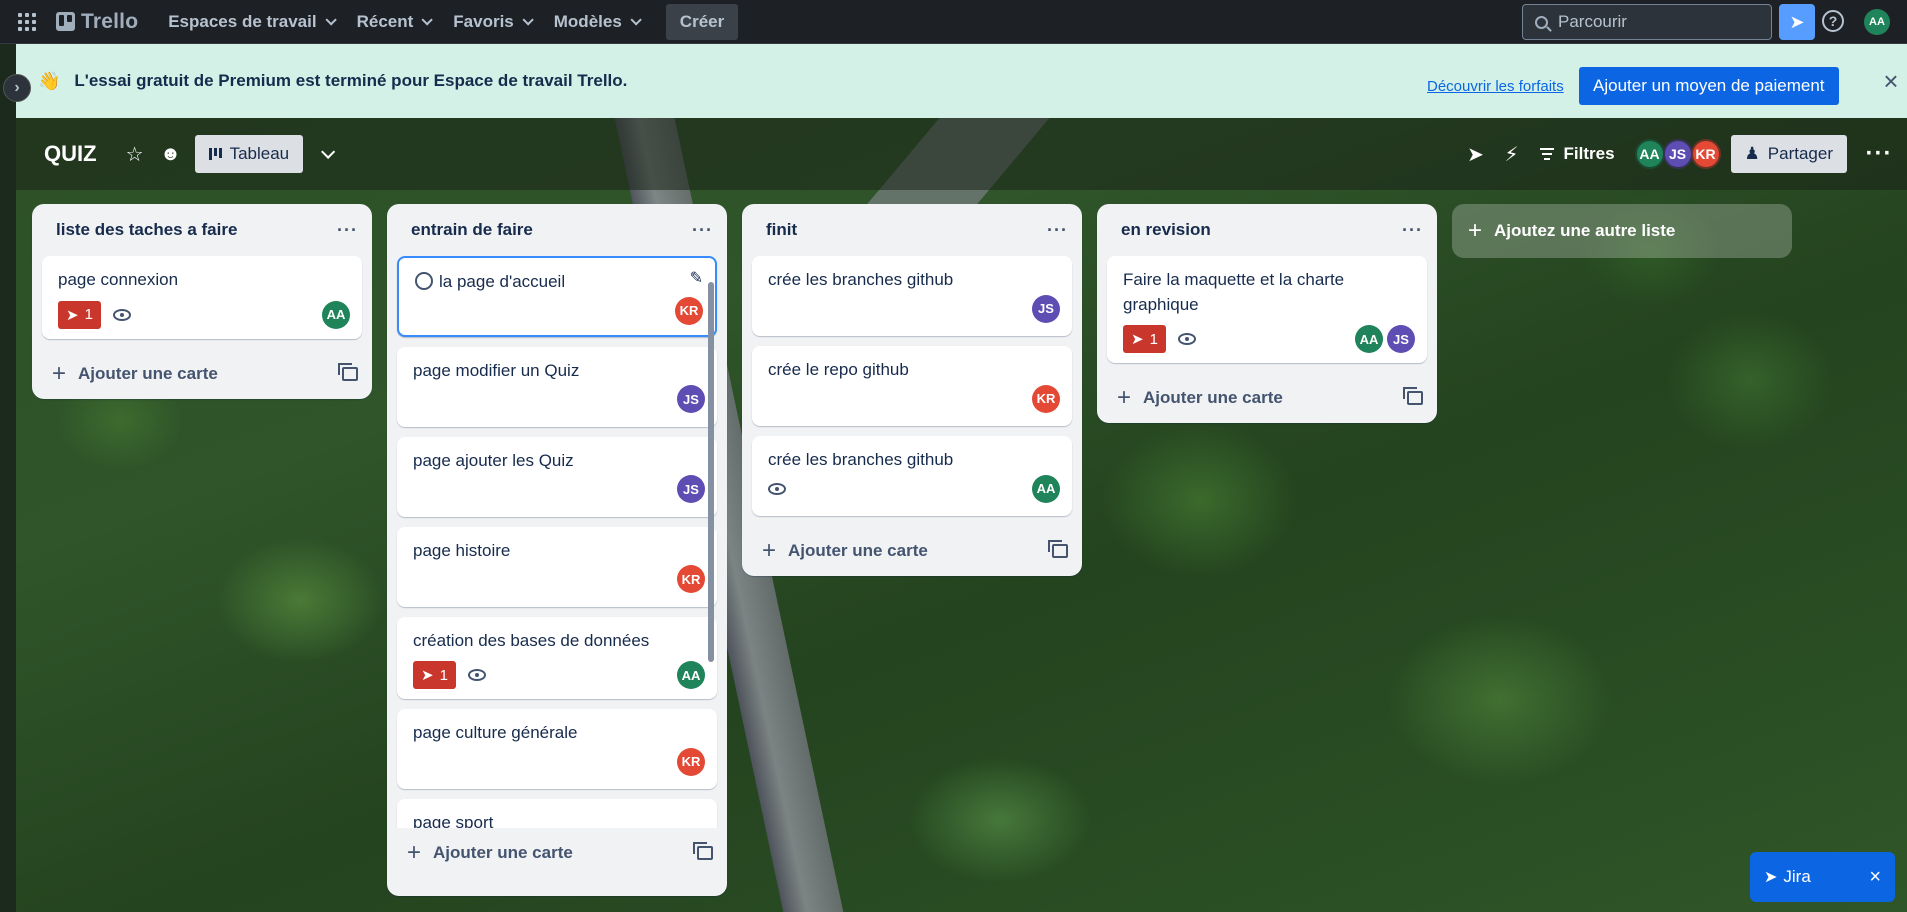 This screenshot has height=912, width=1907. I want to click on more-menu-icon: ···, so click(1879, 154).